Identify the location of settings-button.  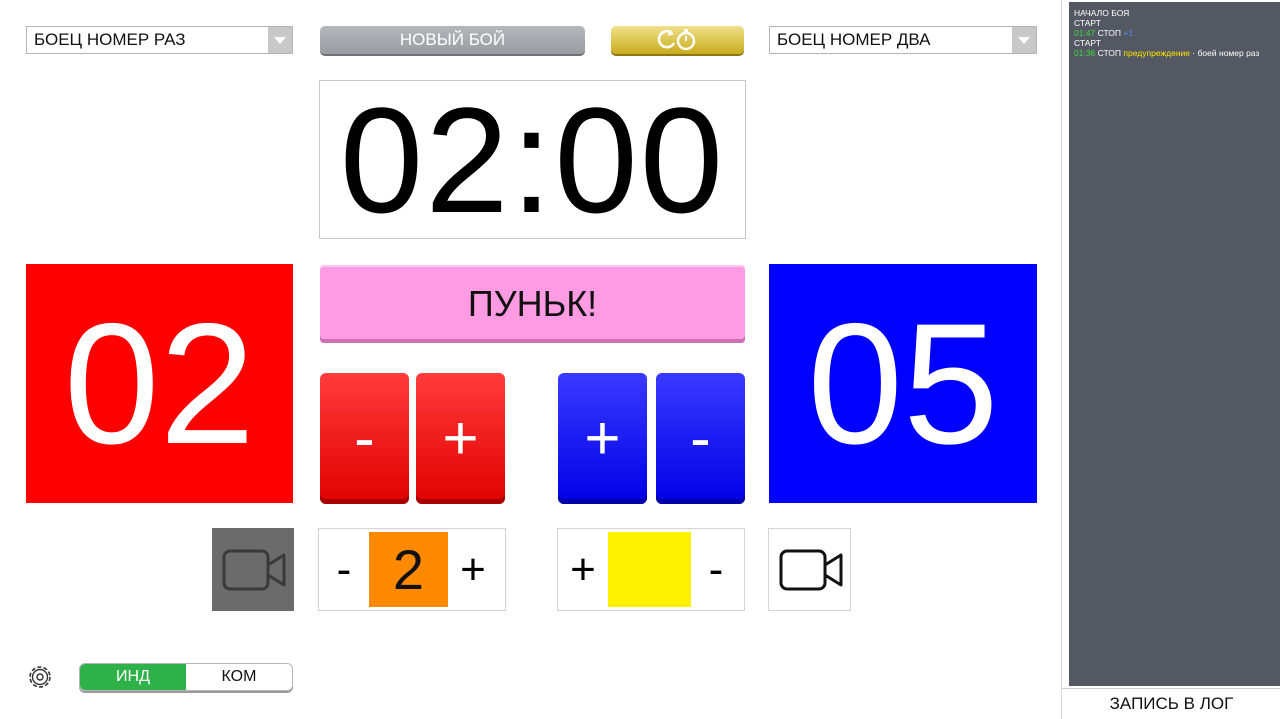
(40, 677).